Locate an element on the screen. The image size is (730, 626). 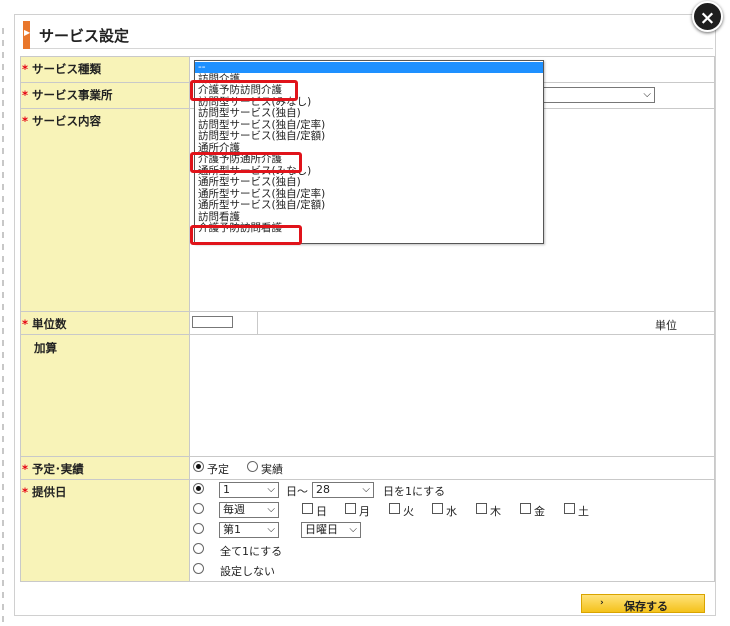
weekday-checkbox-thu is located at coordinates (481, 508).